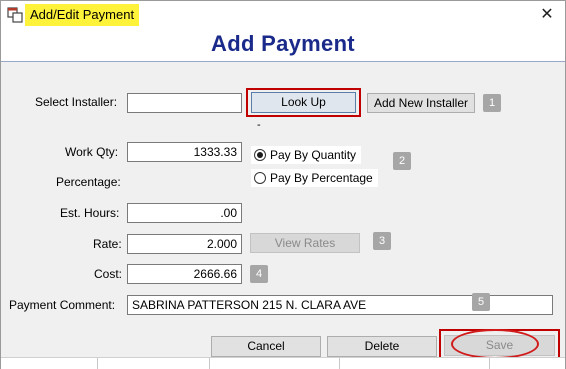 Image resolution: width=566 pixels, height=369 pixels. Describe the element at coordinates (184, 103) in the screenshot. I see `installer-input` at that location.